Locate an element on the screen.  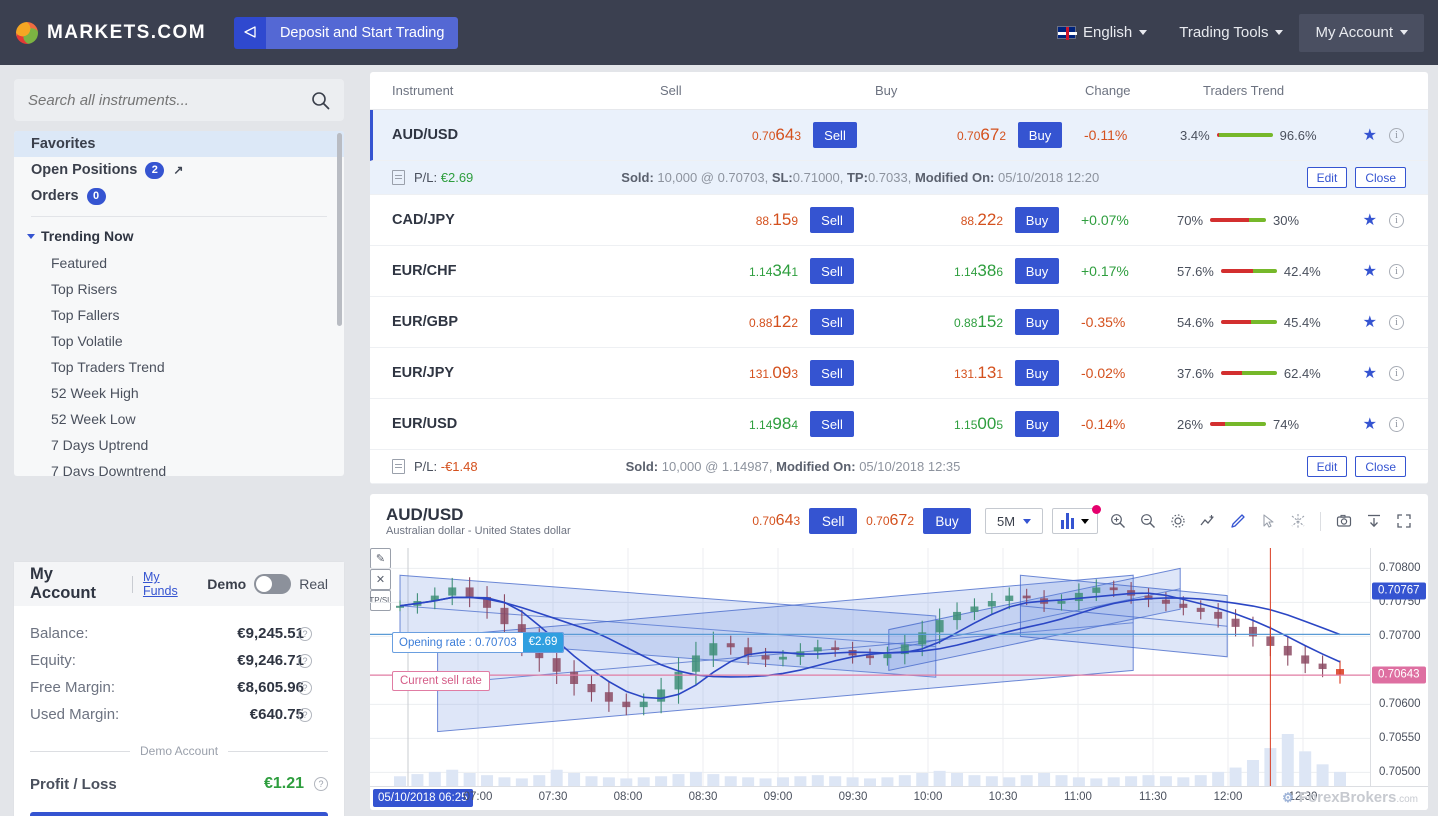
cursor-pointer-icon is located at coordinates (1267, 521).